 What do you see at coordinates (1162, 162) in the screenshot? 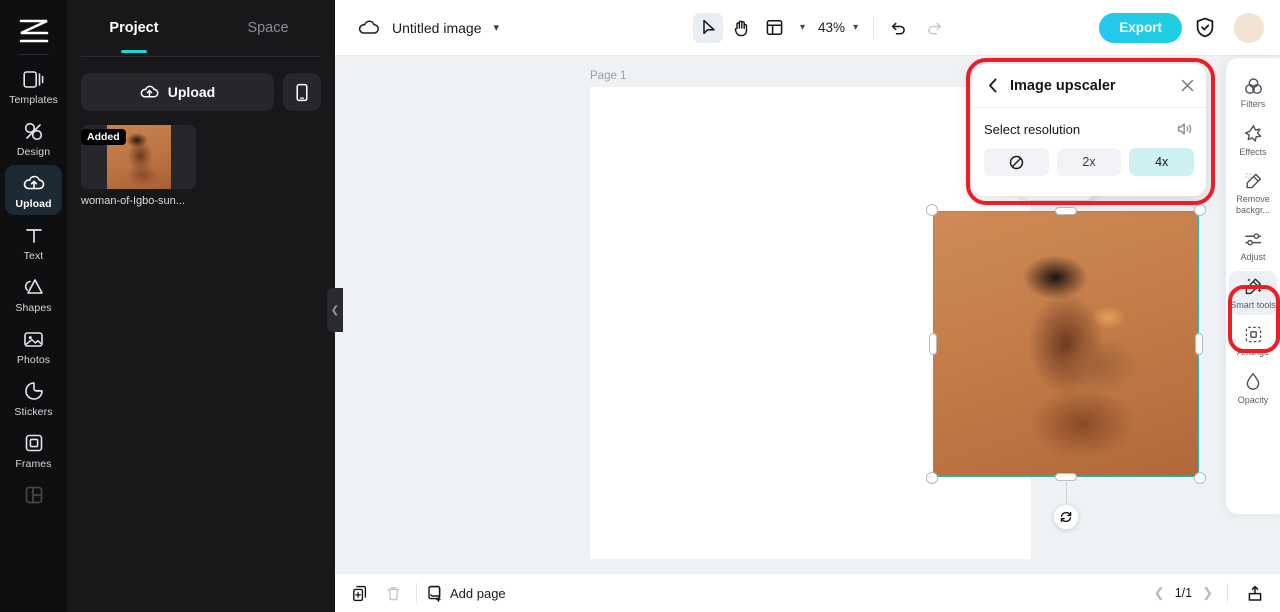
I see `resolution-option-4x: 4x` at bounding box center [1162, 162].